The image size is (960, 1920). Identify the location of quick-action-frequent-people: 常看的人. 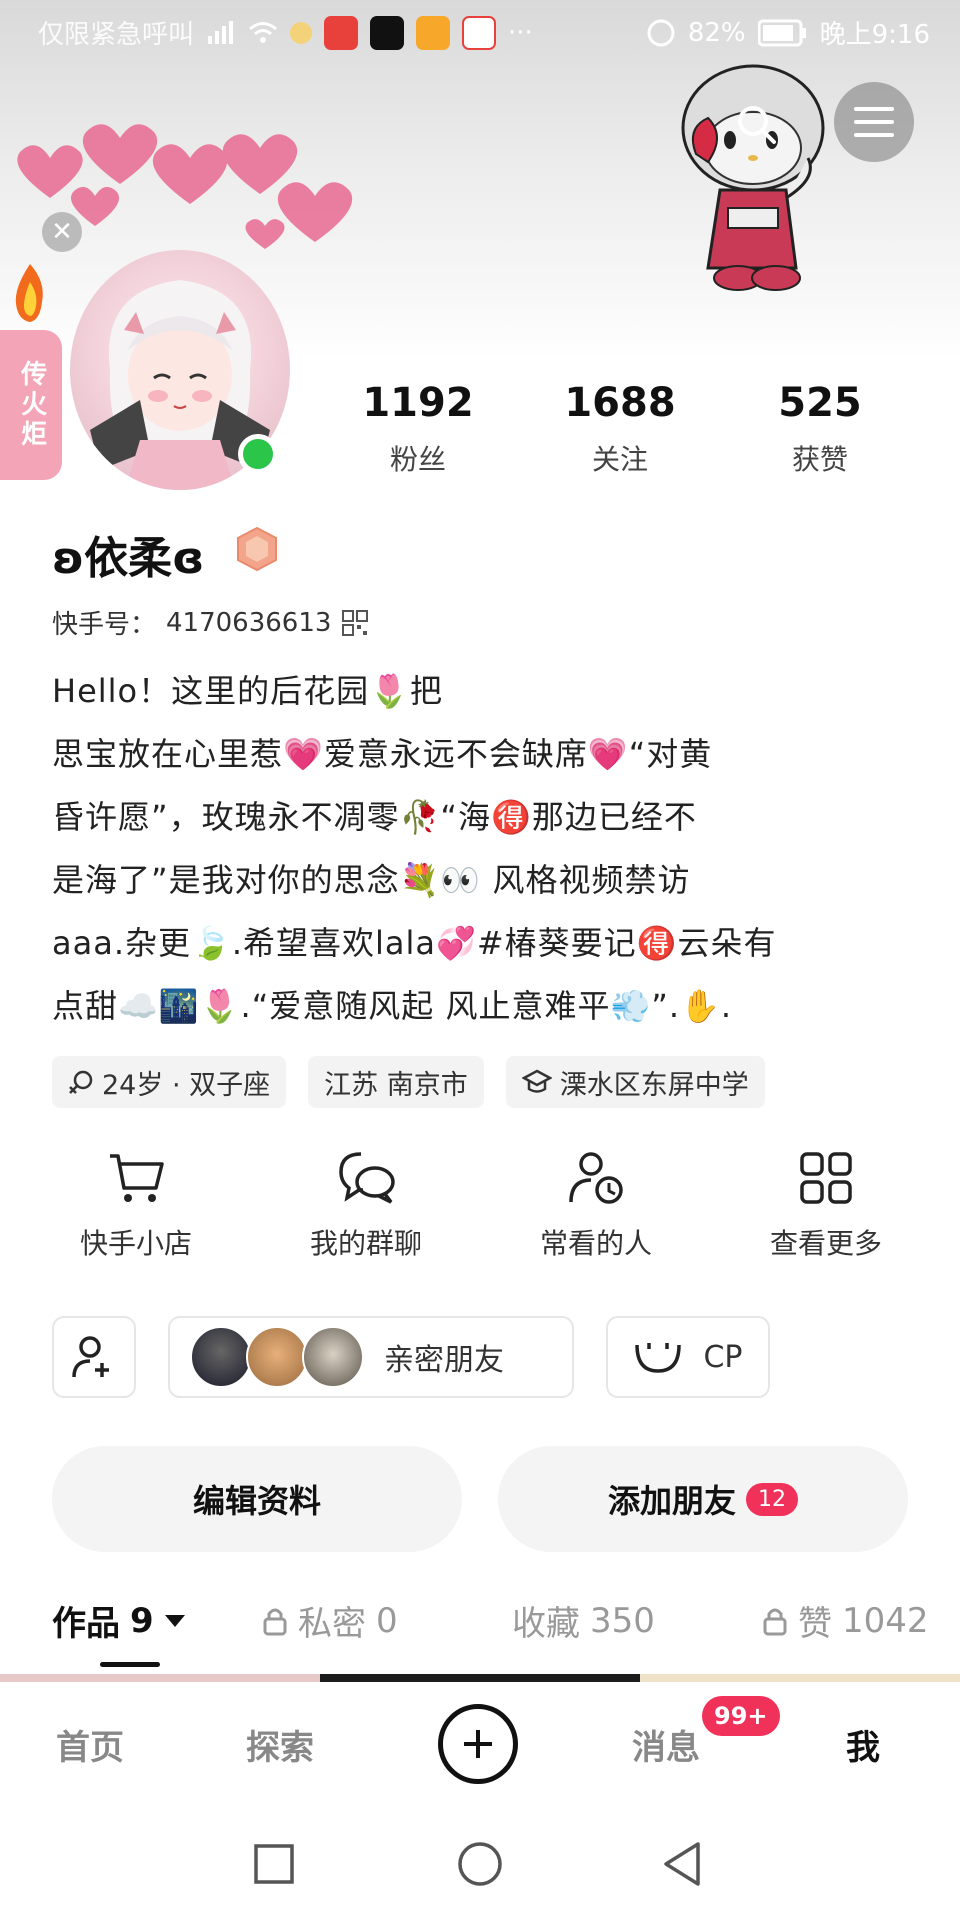
(596, 1206).